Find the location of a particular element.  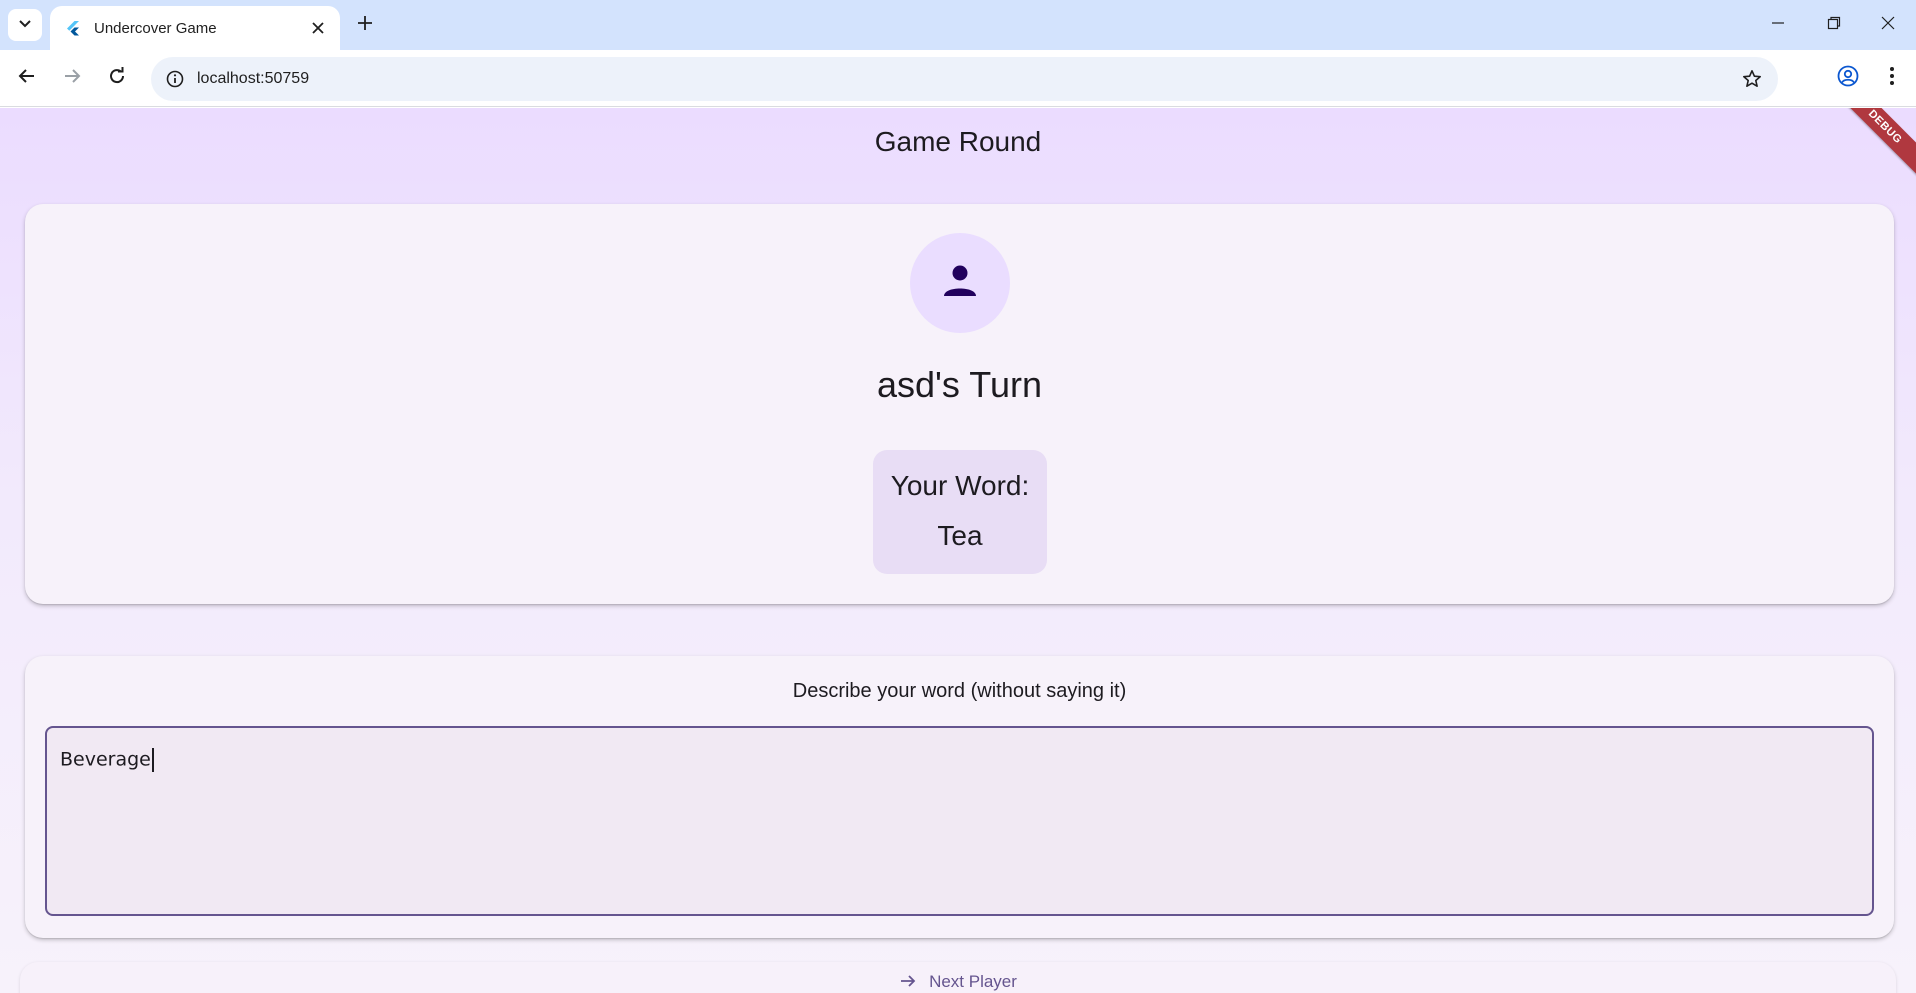

url-text: localhost:50759 is located at coordinates (253, 78).